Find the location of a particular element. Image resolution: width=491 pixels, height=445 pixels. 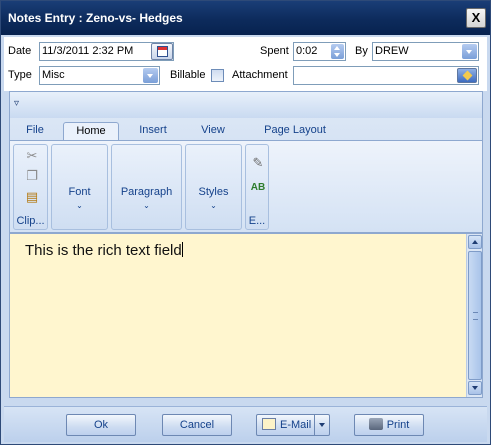

window-title: Notes Entry : Zeno-vs- Hedges is located at coordinates (95, 18).